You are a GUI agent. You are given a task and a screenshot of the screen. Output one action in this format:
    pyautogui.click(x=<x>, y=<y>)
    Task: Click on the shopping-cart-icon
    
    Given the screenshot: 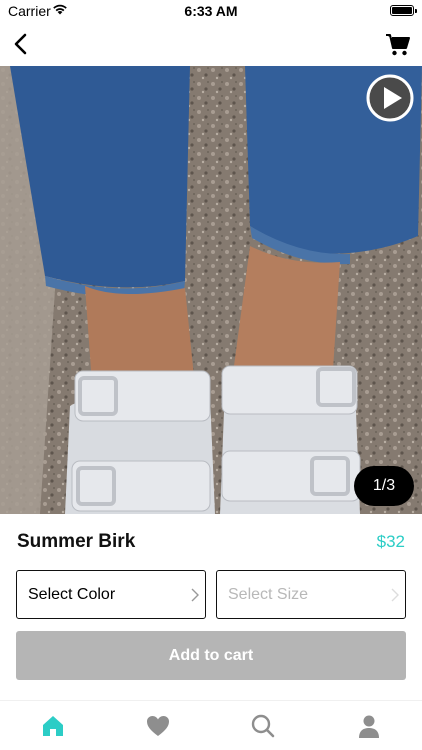 What is the action you would take?
    pyautogui.click(x=398, y=44)
    